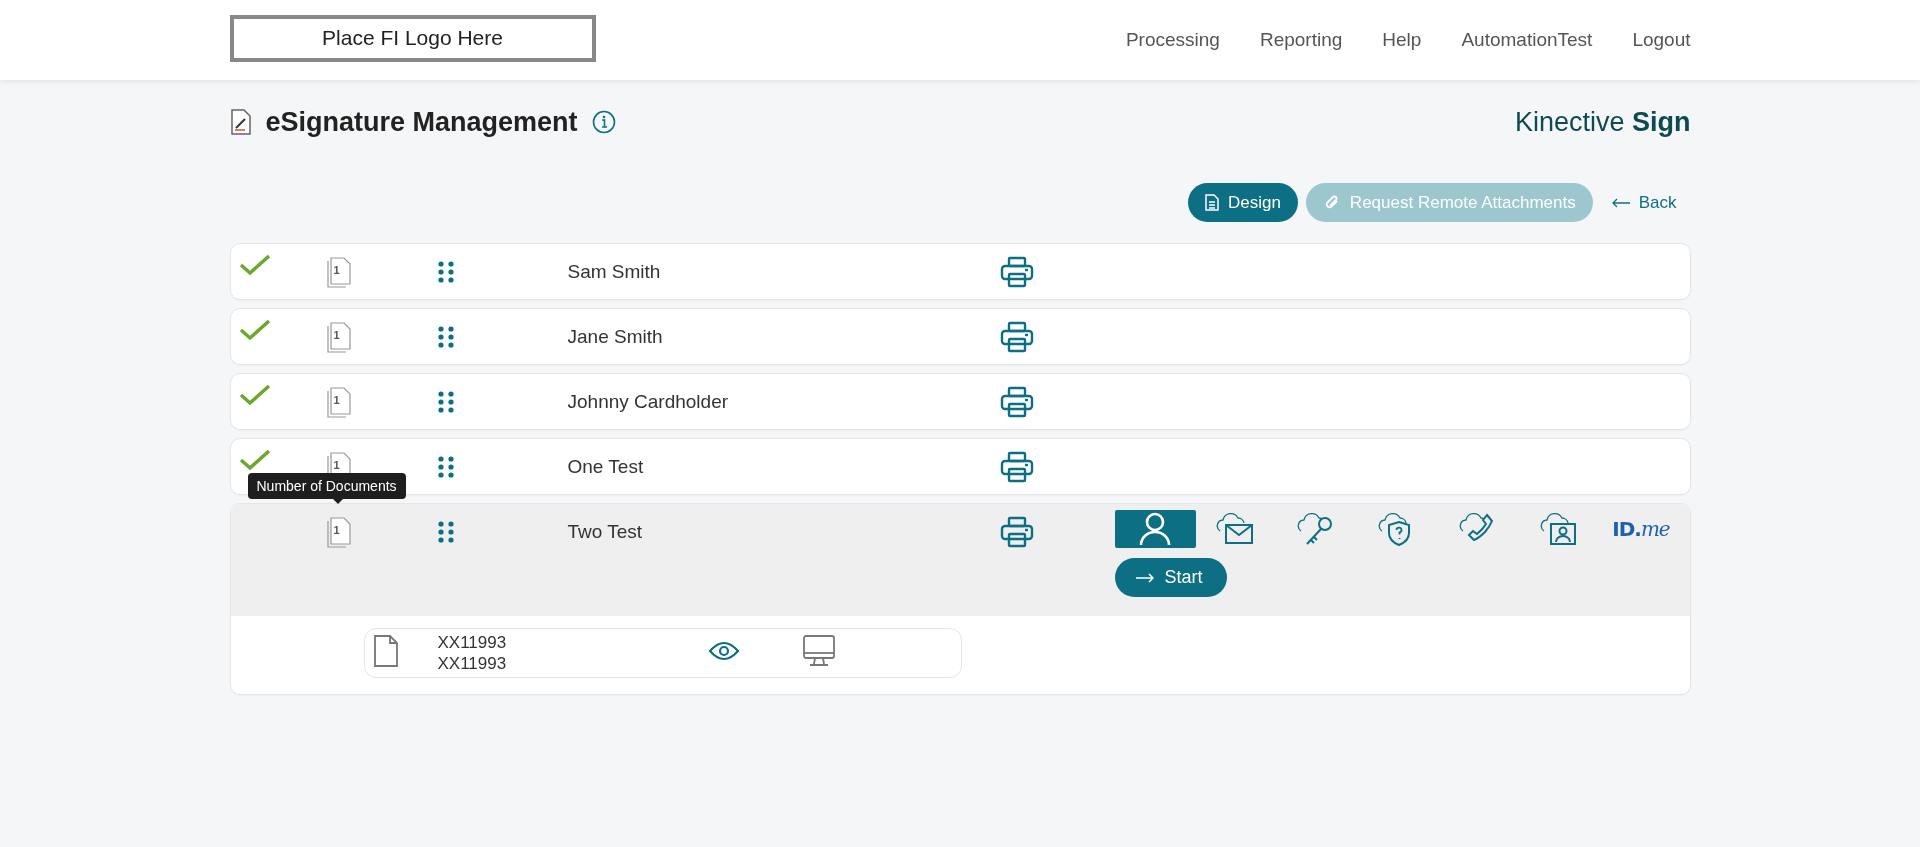 The image size is (1920, 847). I want to click on back-link: Back, so click(1650, 202).